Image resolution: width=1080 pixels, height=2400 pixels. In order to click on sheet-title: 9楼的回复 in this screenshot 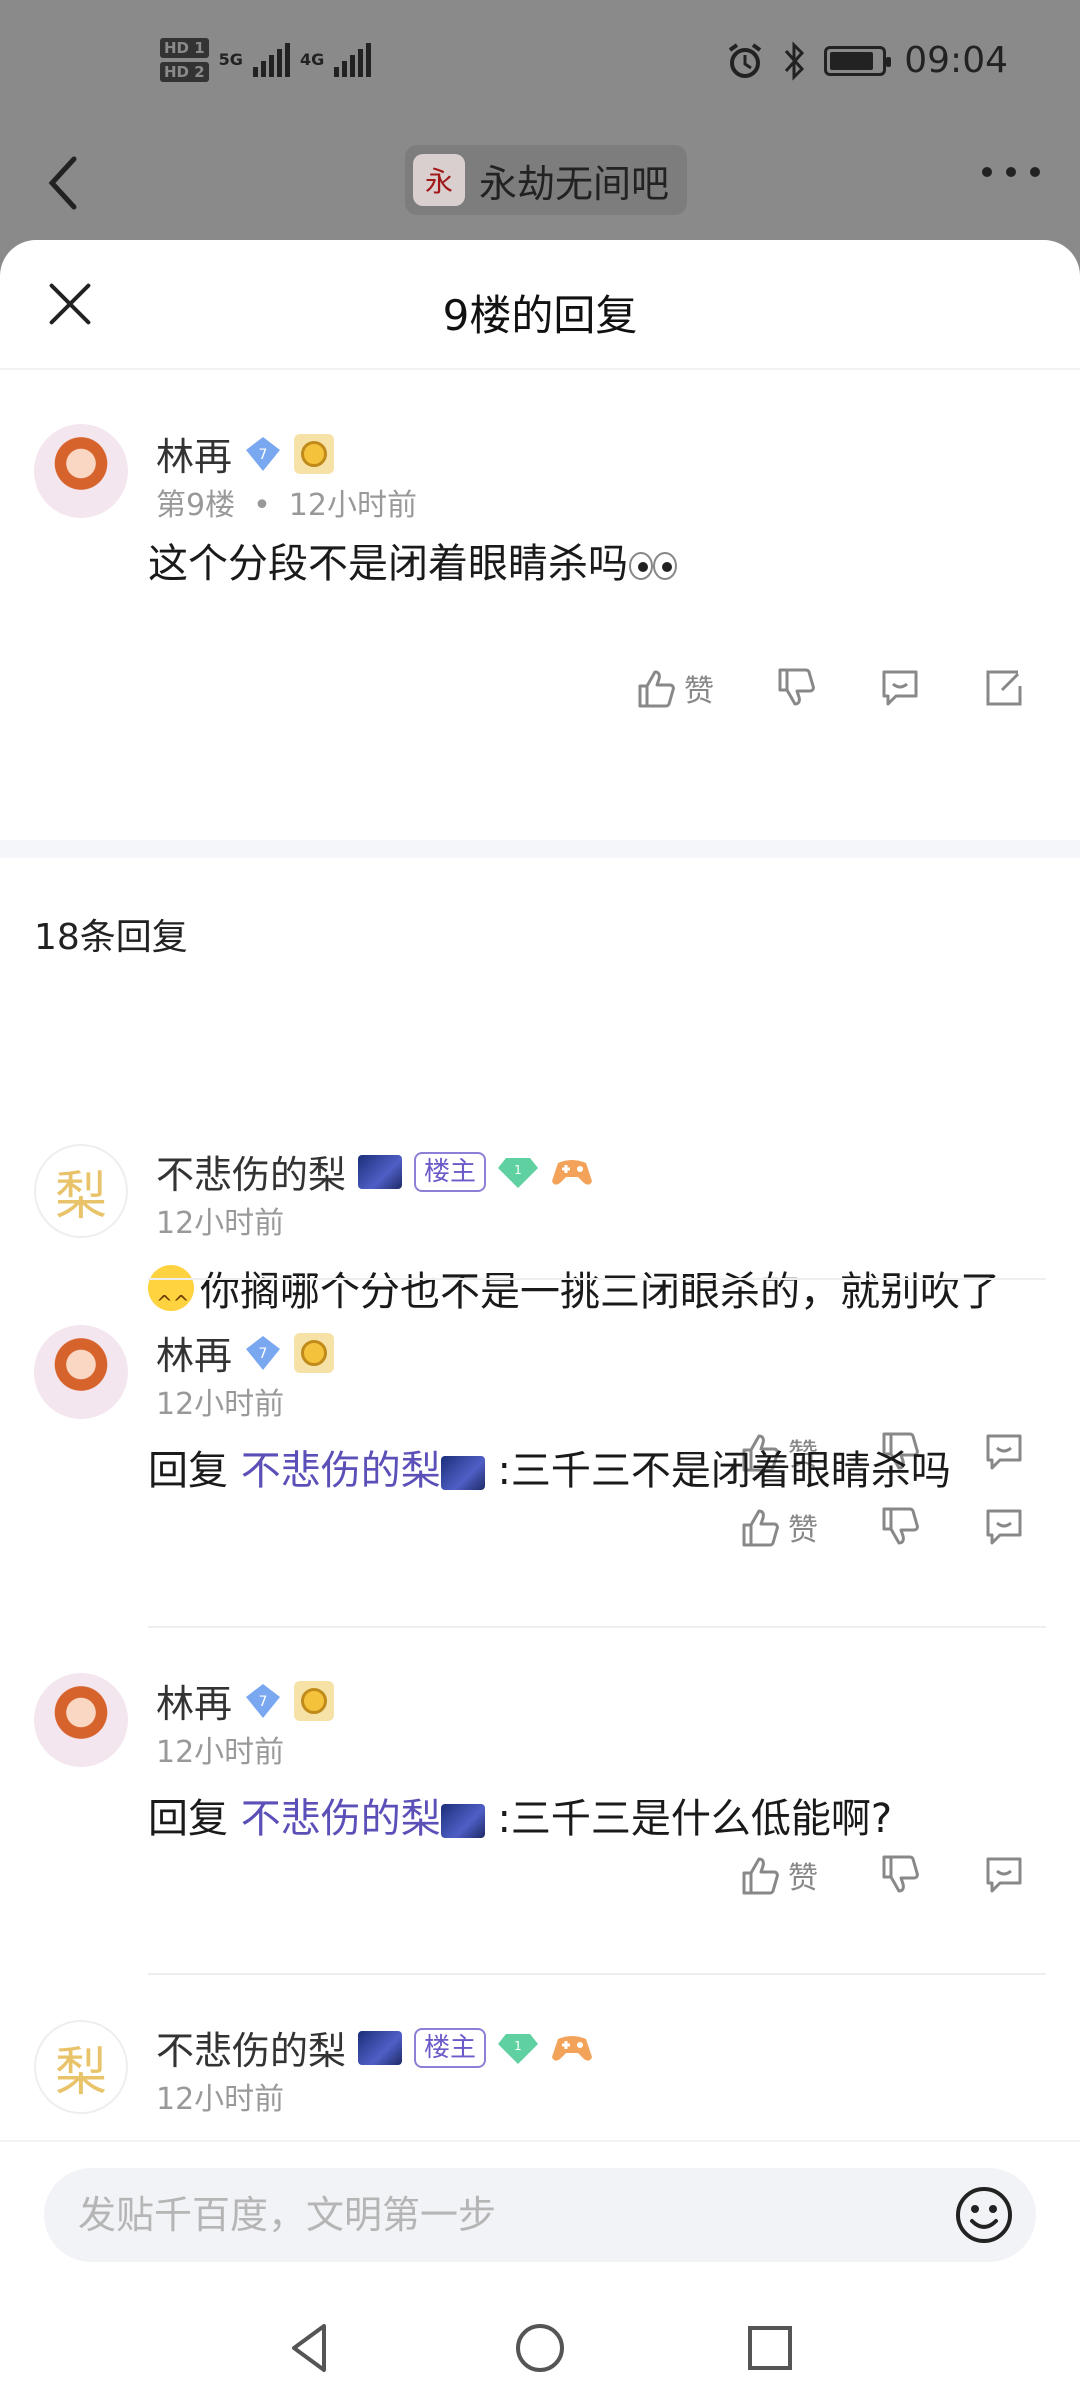, I will do `click(540, 315)`.